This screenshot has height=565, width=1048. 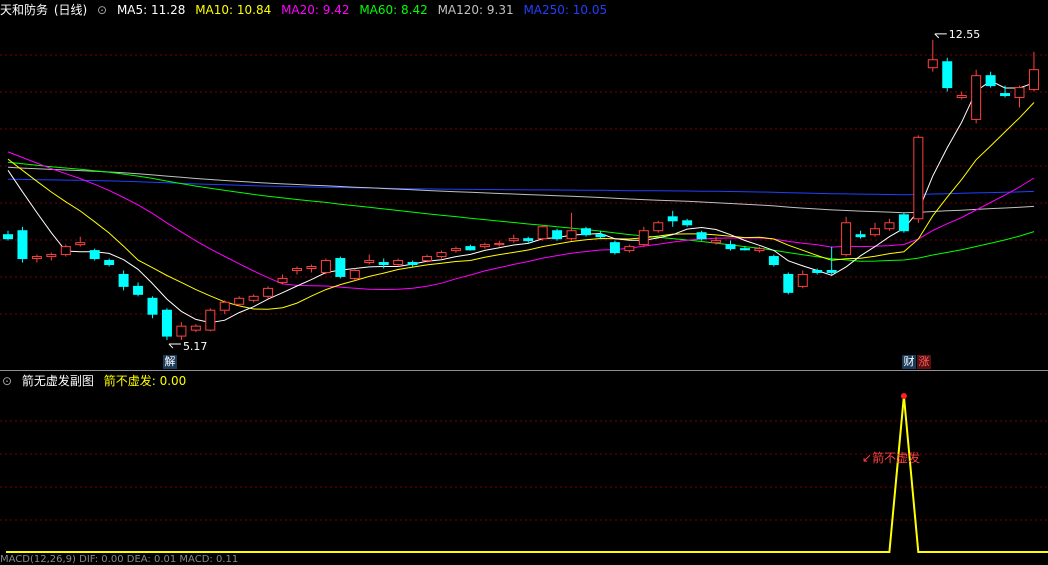 What do you see at coordinates (7, 381) in the screenshot?
I see `collapse-icon-sub: ⊙` at bounding box center [7, 381].